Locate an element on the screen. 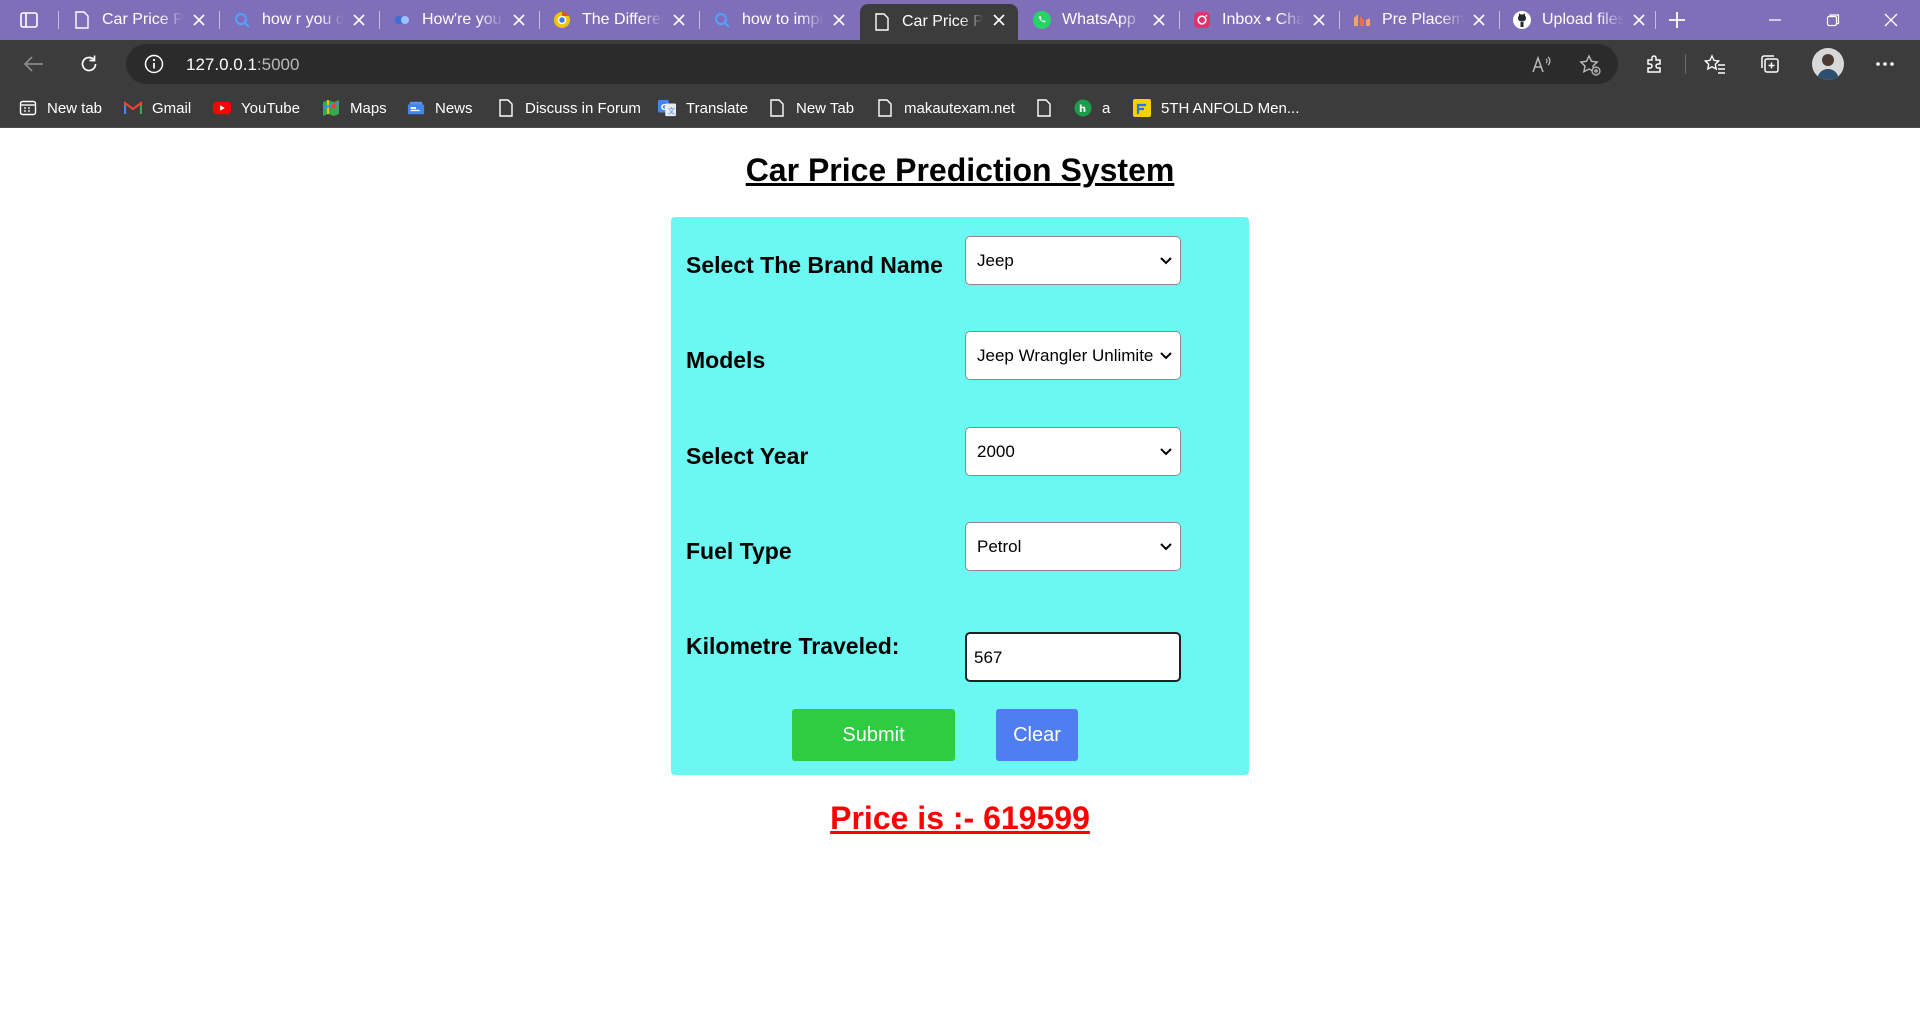 Image resolution: width=1920 pixels, height=1030 pixels. bookmark-new-tab-2: New Tab is located at coordinates (811, 108).